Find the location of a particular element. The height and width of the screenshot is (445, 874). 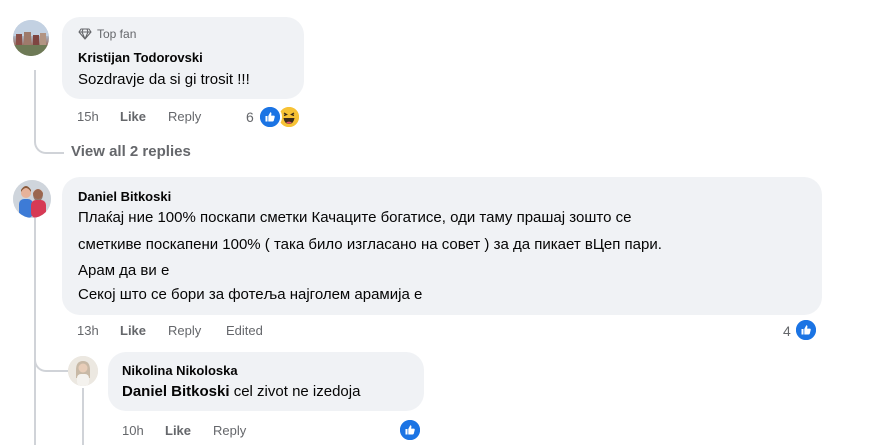

view-replies-link: View all 2 replies is located at coordinates (131, 152).